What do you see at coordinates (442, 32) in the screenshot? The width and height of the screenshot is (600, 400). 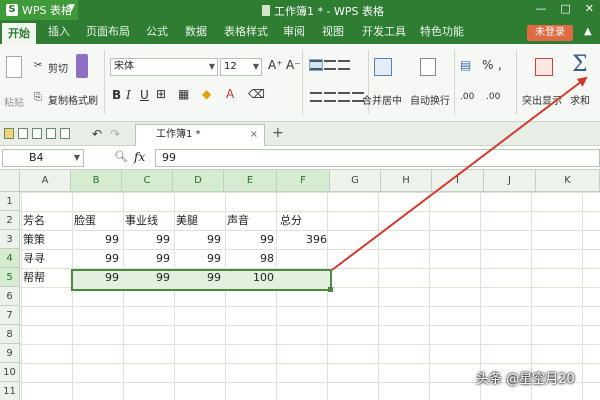 I see `menu-special: 特色功能` at bounding box center [442, 32].